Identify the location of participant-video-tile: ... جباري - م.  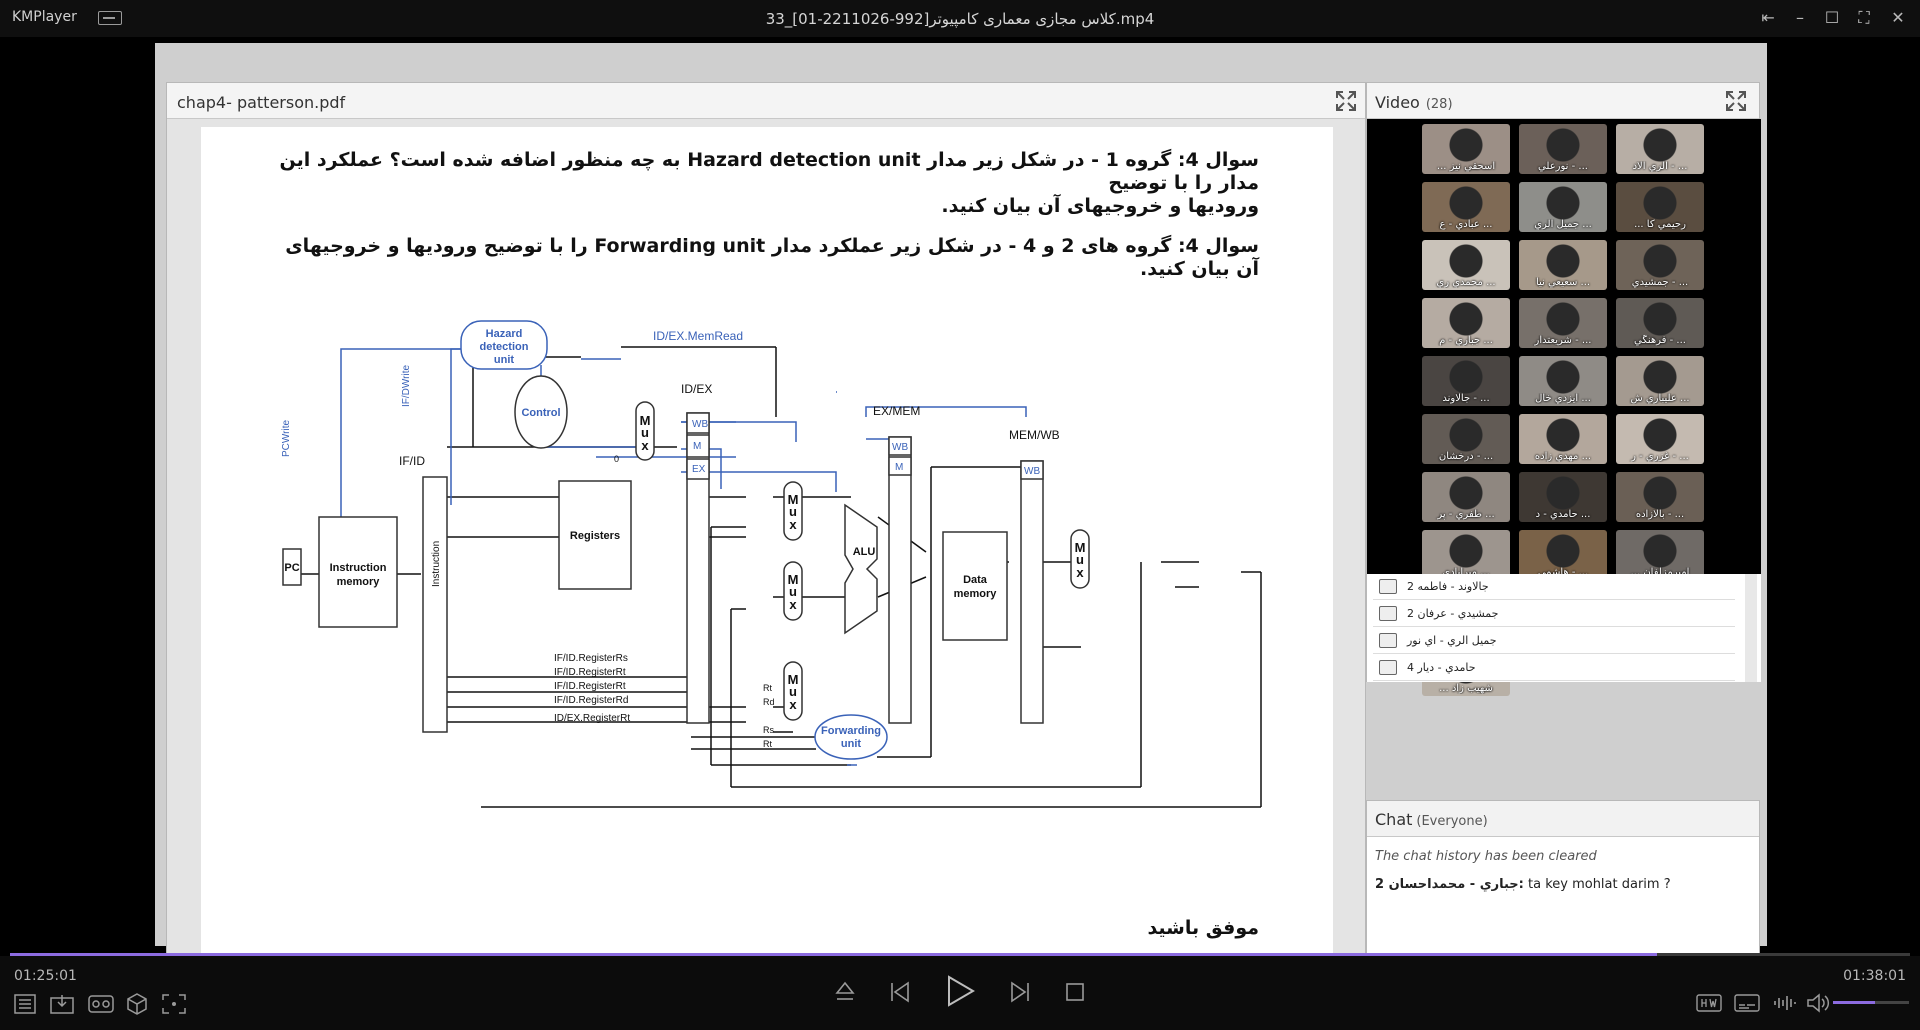
(1466, 323).